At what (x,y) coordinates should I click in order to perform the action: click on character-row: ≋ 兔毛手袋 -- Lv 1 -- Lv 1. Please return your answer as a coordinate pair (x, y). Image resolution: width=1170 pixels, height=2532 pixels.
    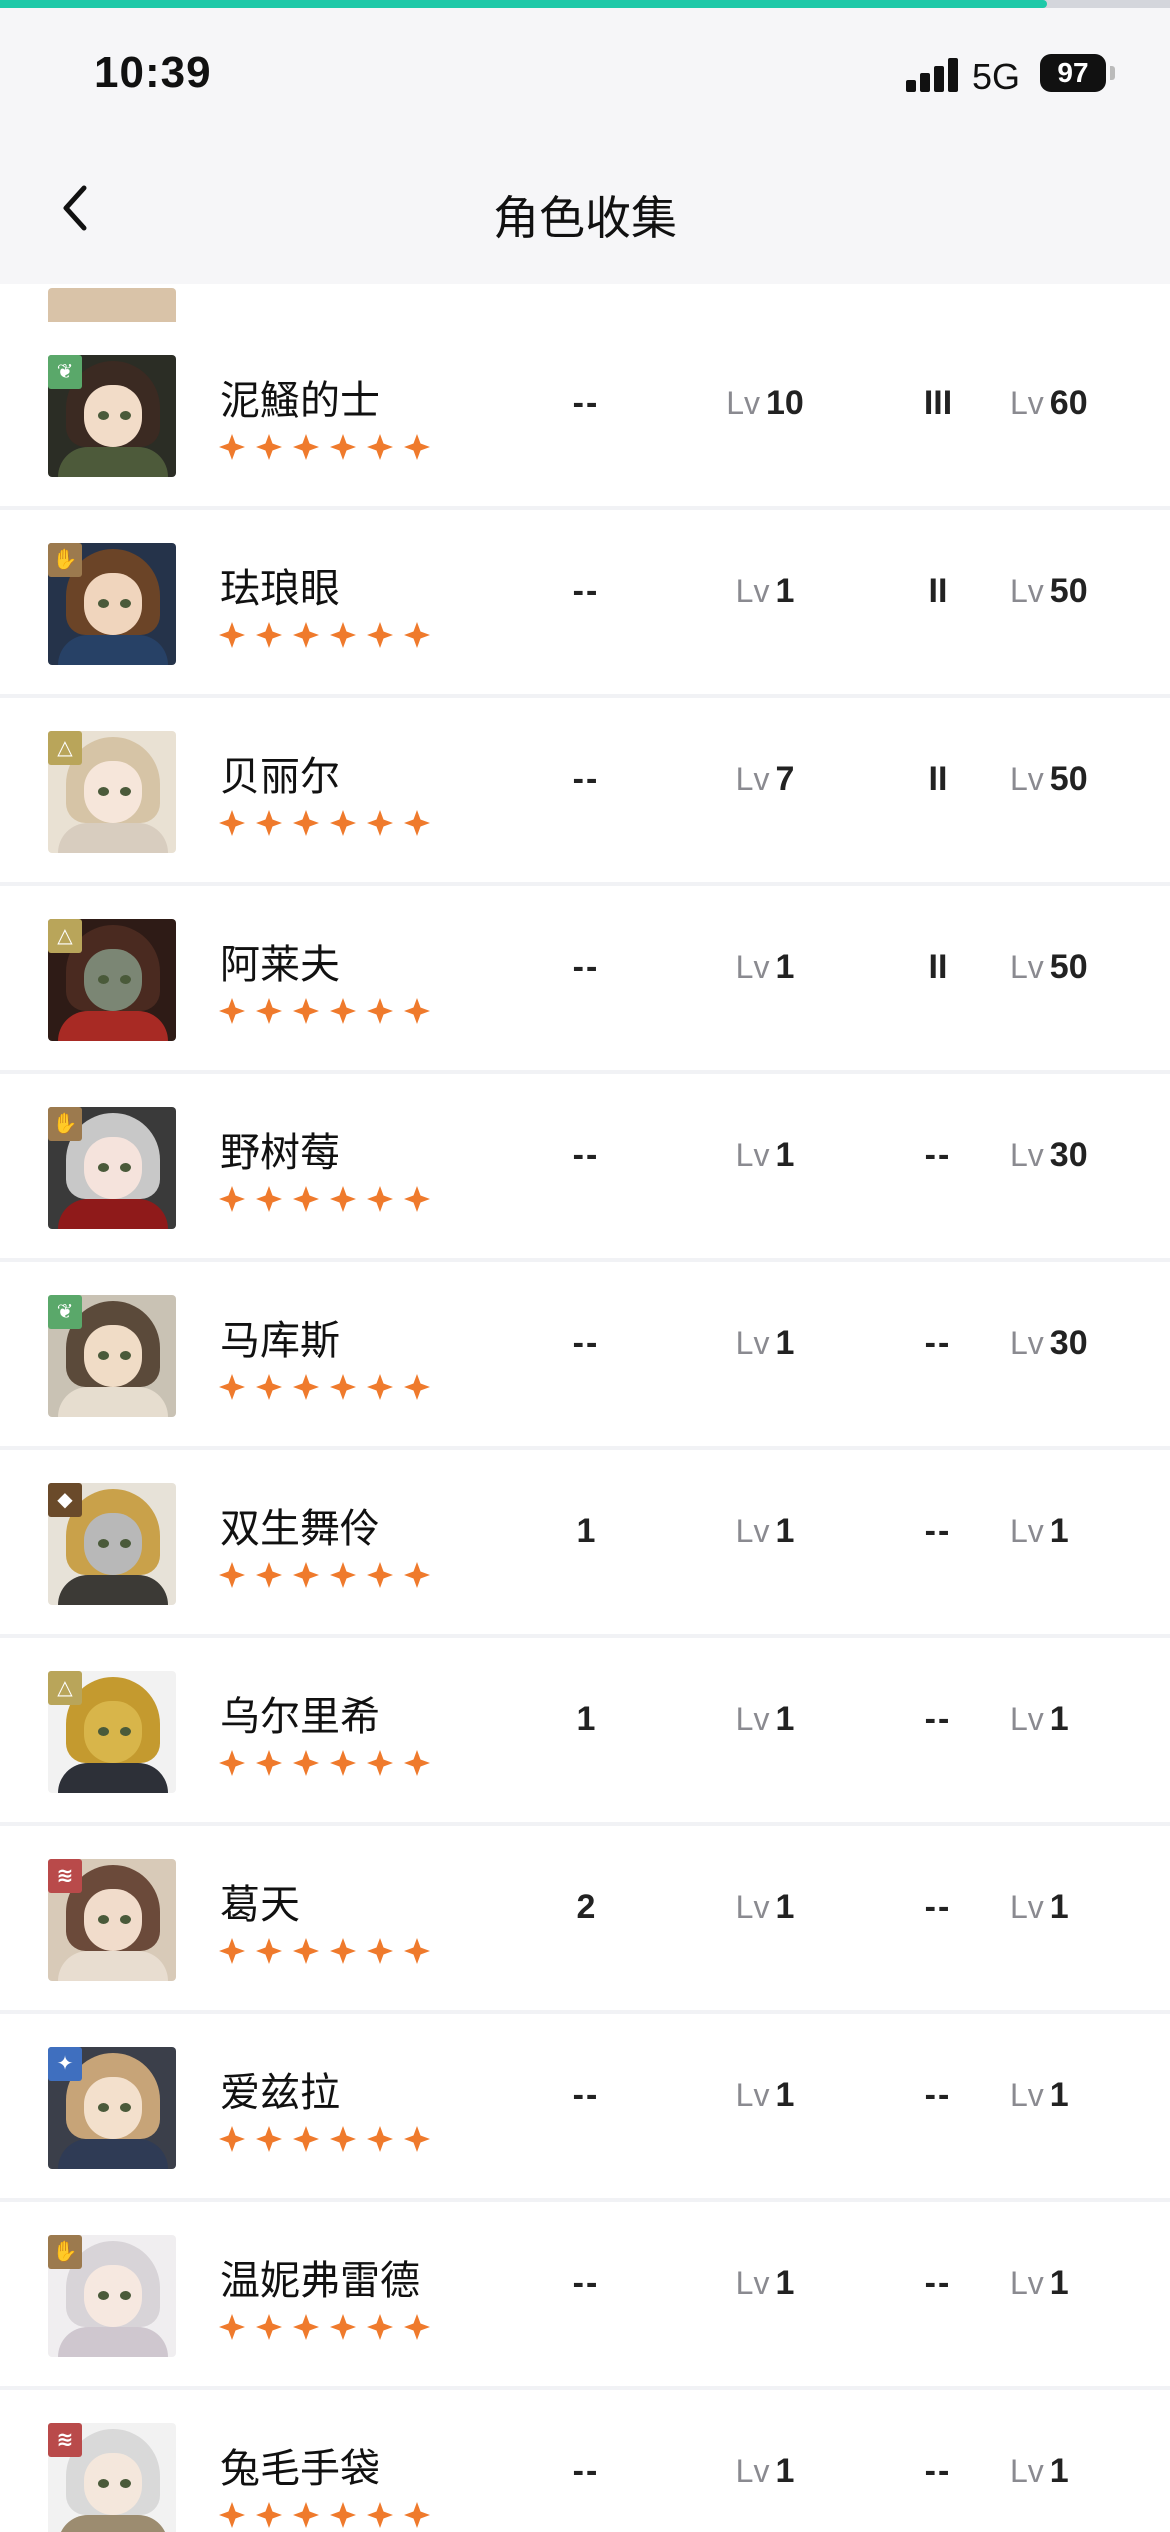
    Looking at the image, I should click on (585, 2461).